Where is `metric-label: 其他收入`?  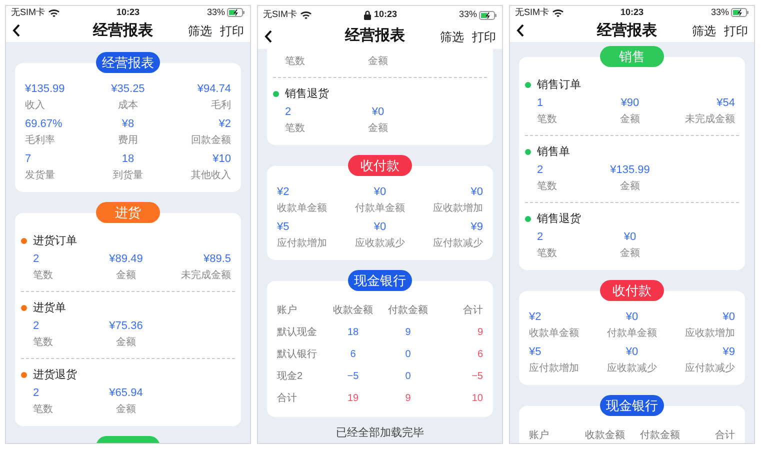 metric-label: 其他收入 is located at coordinates (210, 175).